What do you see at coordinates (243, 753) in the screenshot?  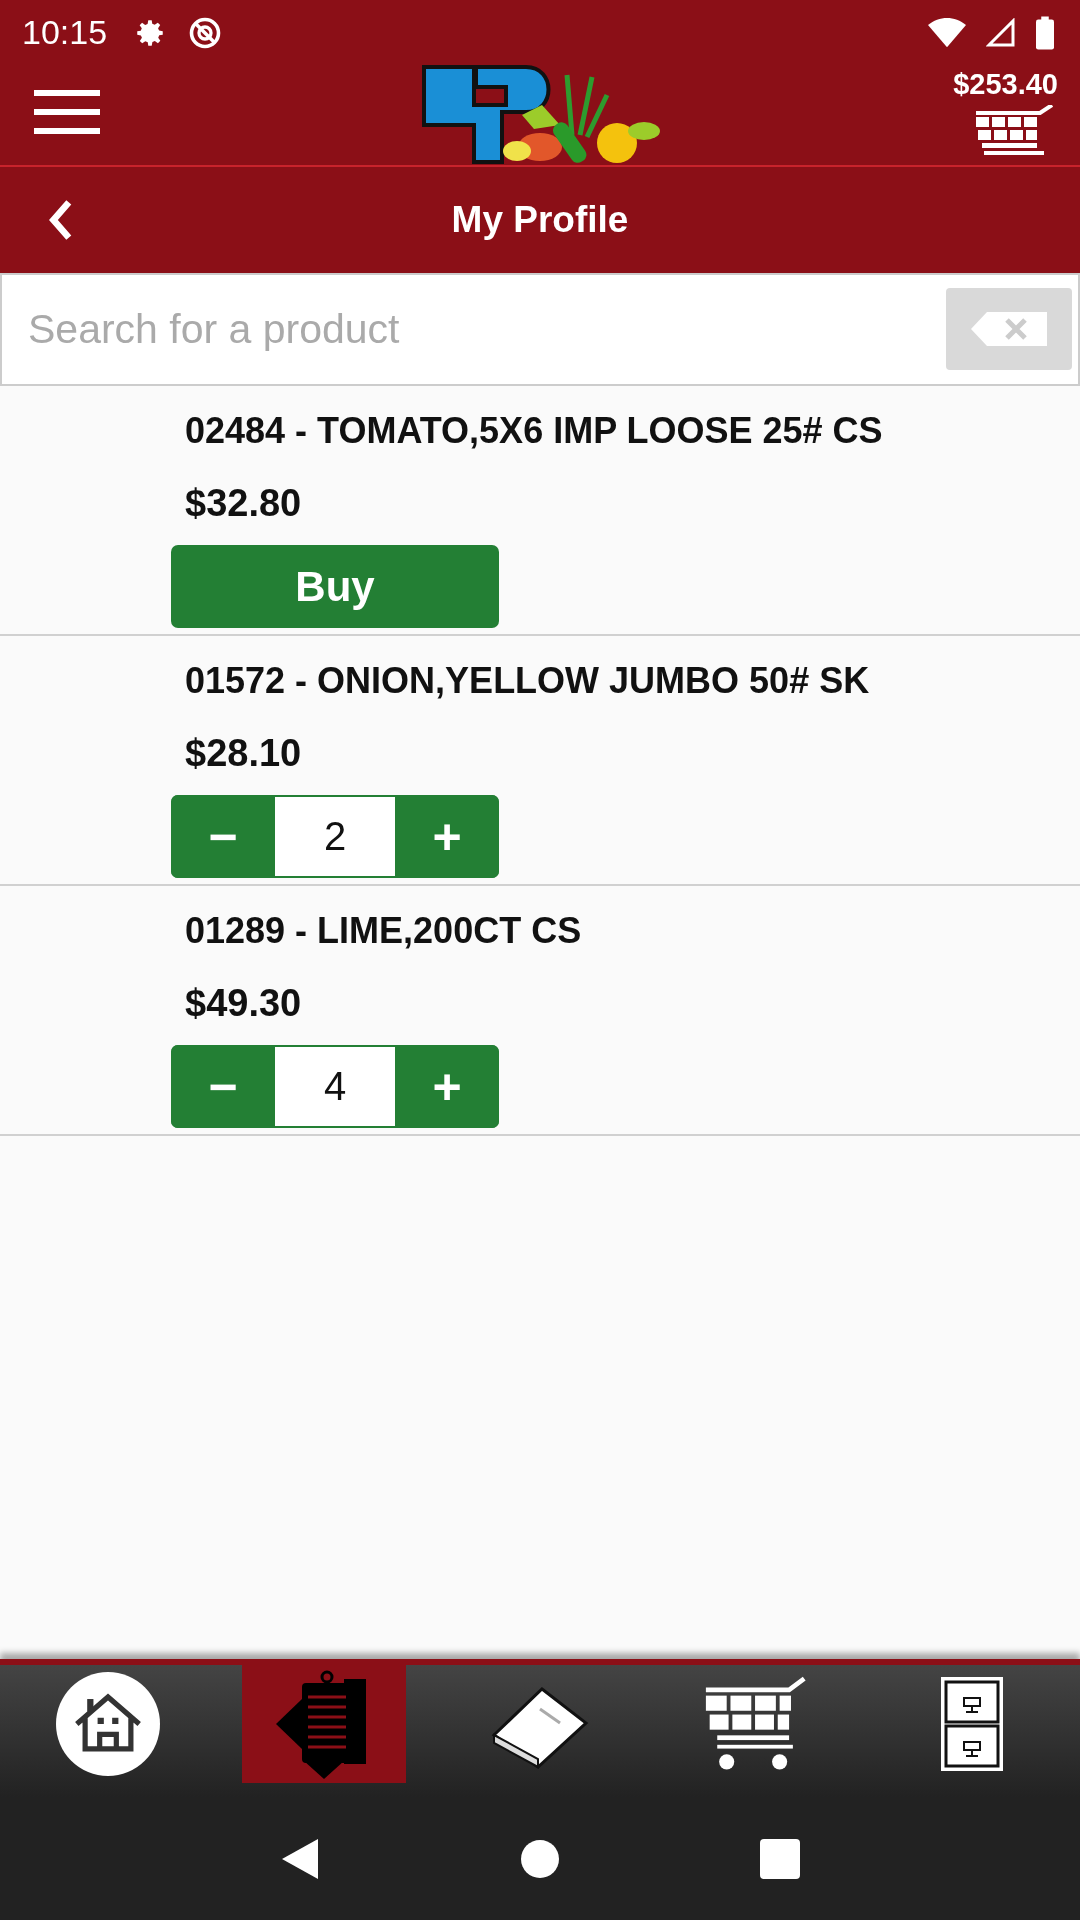 I see `product-price: $28.10` at bounding box center [243, 753].